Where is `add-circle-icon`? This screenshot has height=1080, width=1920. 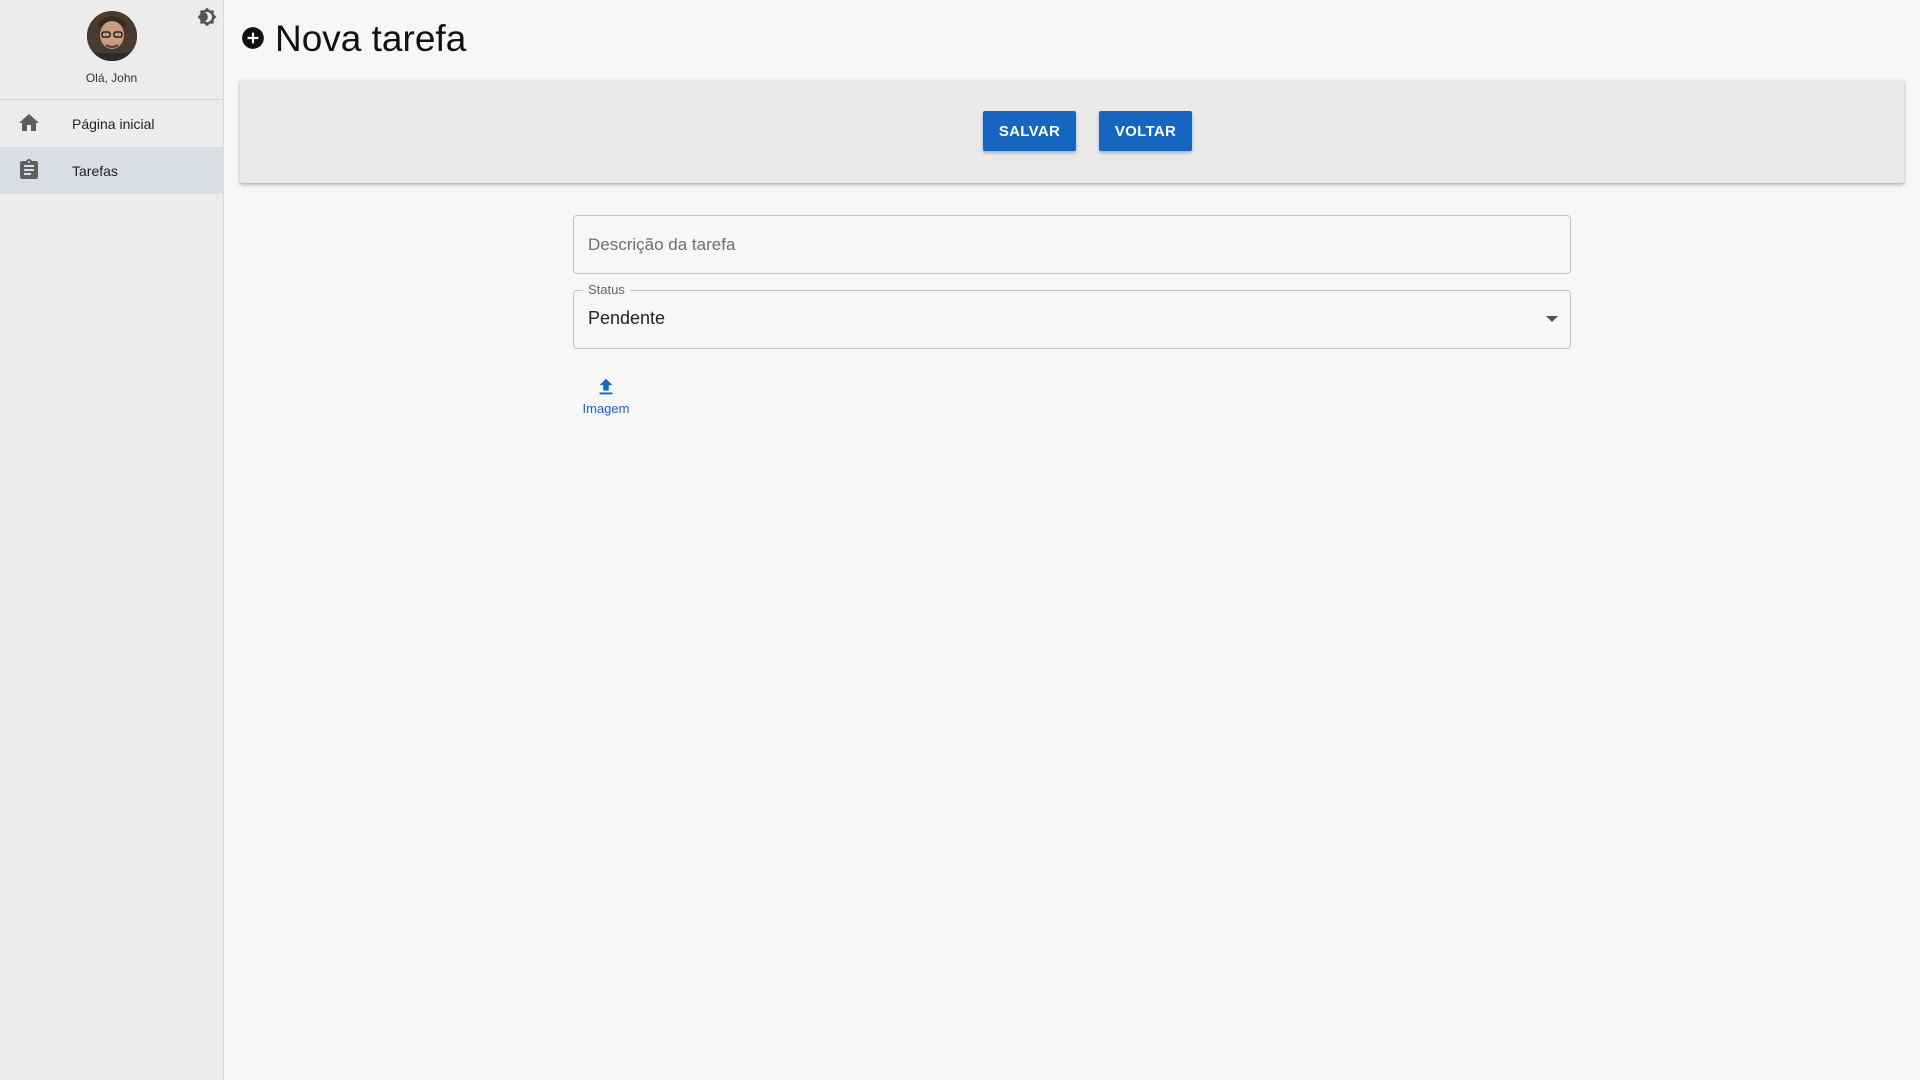 add-circle-icon is located at coordinates (253, 38).